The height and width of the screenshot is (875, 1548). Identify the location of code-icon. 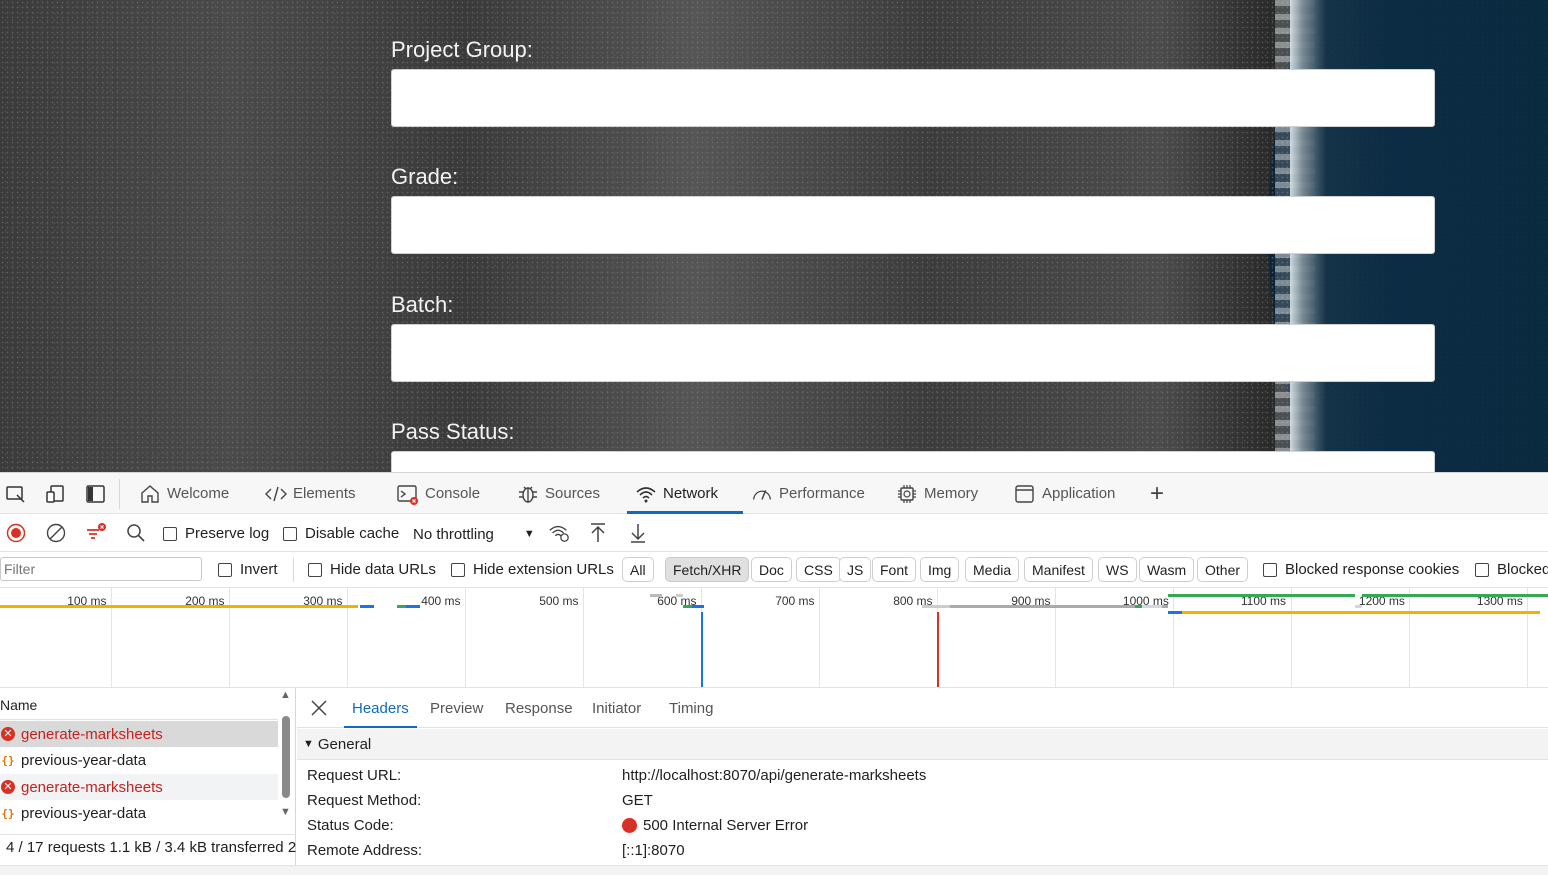
(276, 494).